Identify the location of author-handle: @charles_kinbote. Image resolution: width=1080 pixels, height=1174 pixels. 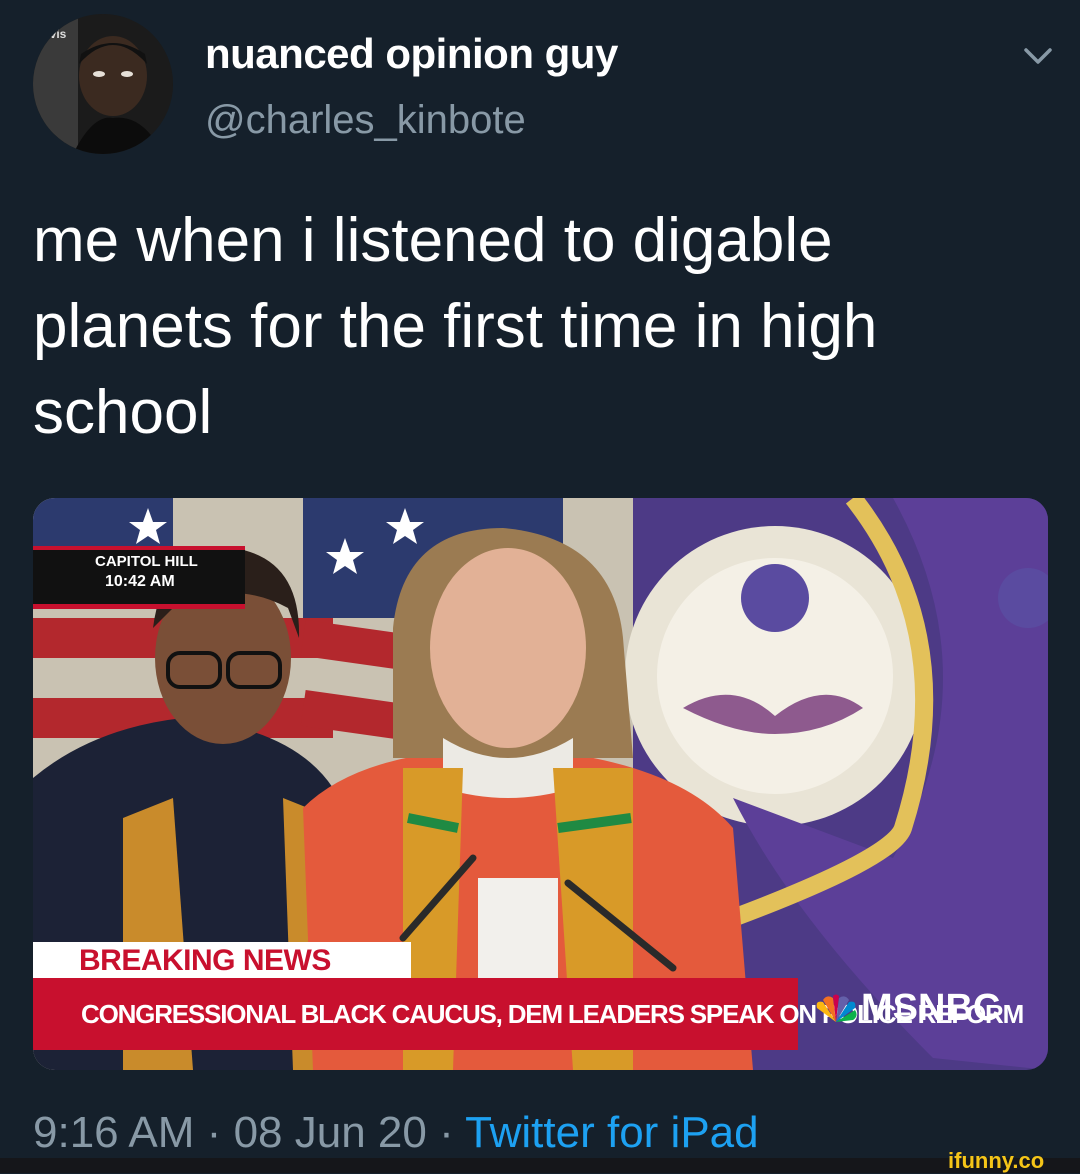
(365, 120).